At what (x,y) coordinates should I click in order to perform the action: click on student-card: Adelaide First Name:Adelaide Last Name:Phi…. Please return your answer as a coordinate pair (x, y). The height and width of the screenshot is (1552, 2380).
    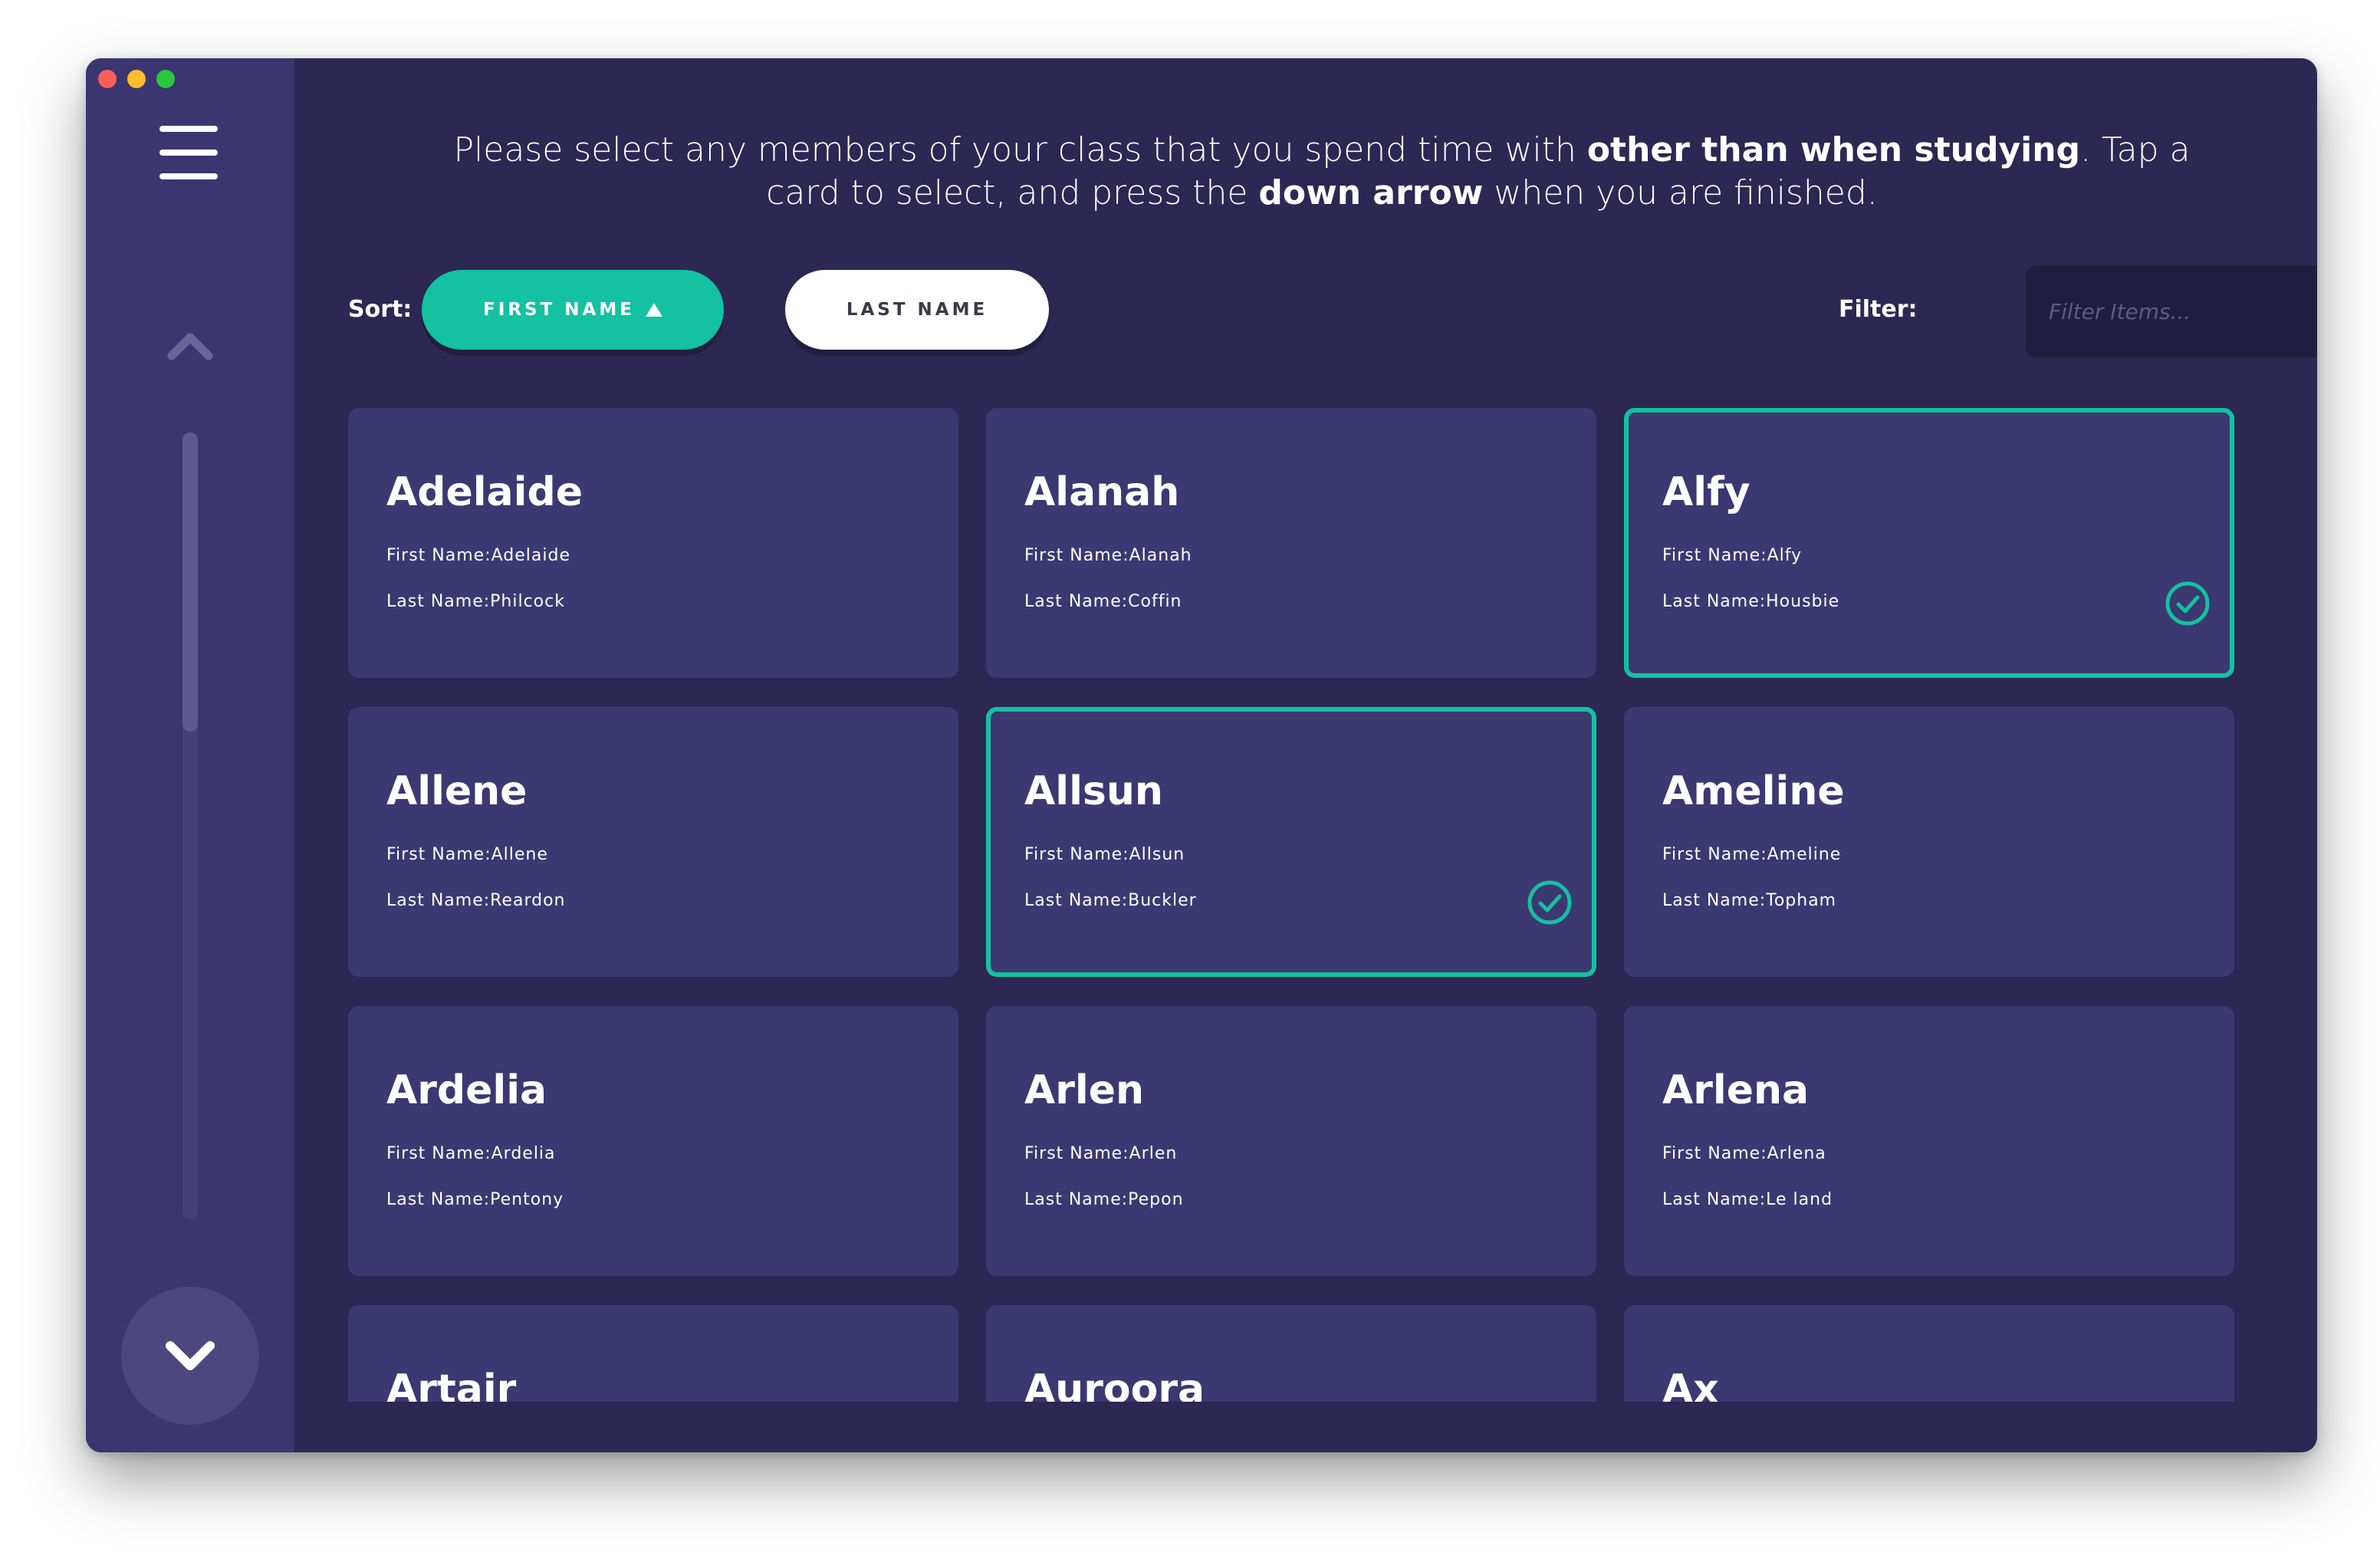
    Looking at the image, I should click on (653, 543).